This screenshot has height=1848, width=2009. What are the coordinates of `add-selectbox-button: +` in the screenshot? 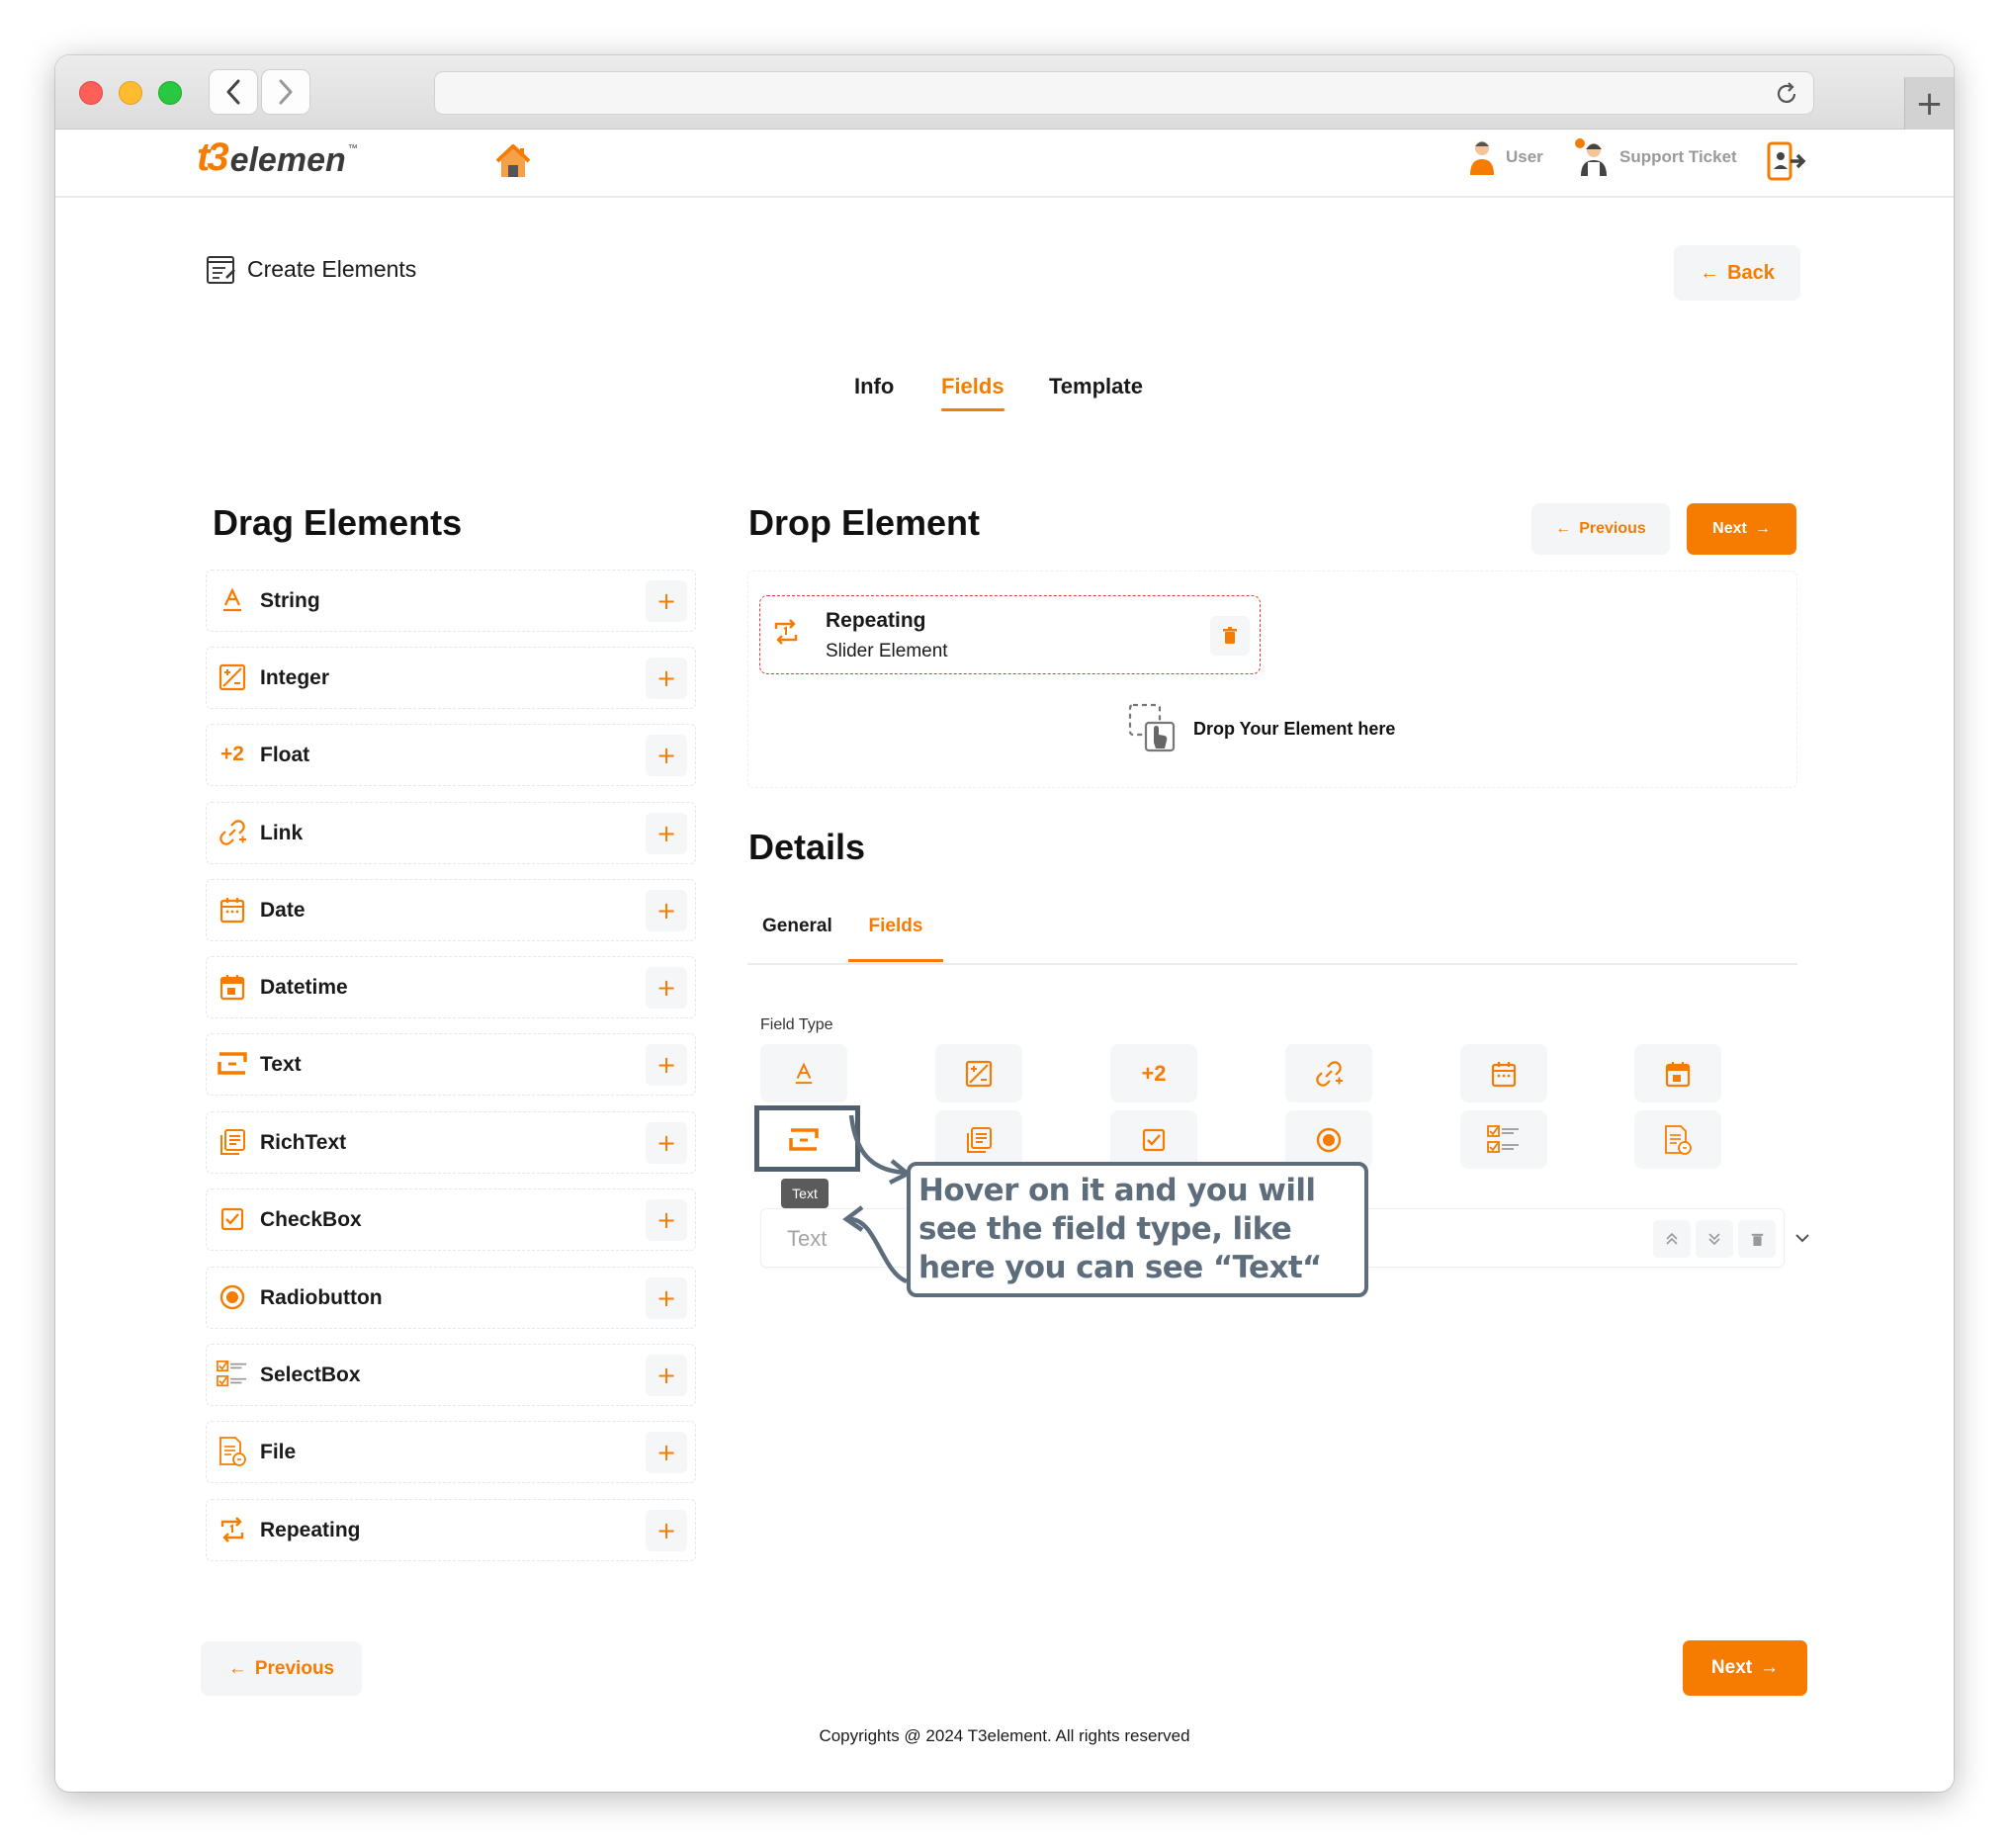 It's located at (666, 1376).